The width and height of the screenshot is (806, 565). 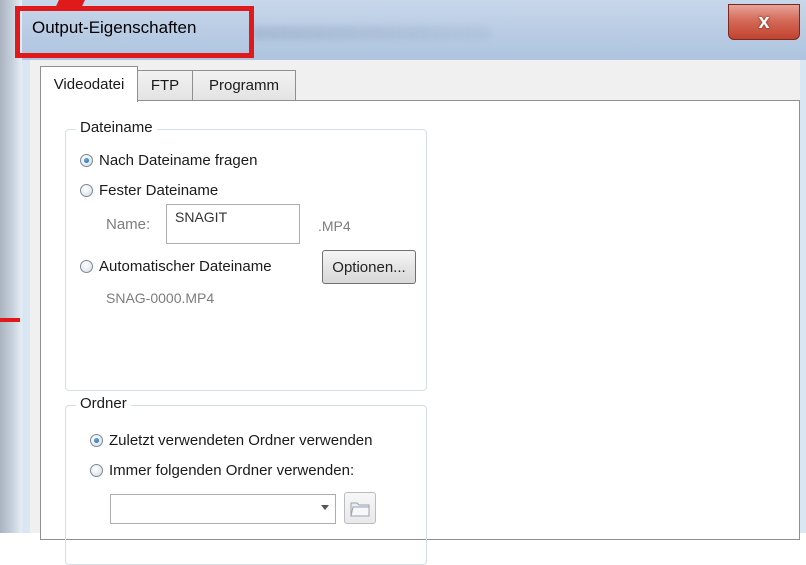 What do you see at coordinates (232, 470) in the screenshot?
I see `radio-label-always-folder: Immer folgenden Ordner verwenden:` at bounding box center [232, 470].